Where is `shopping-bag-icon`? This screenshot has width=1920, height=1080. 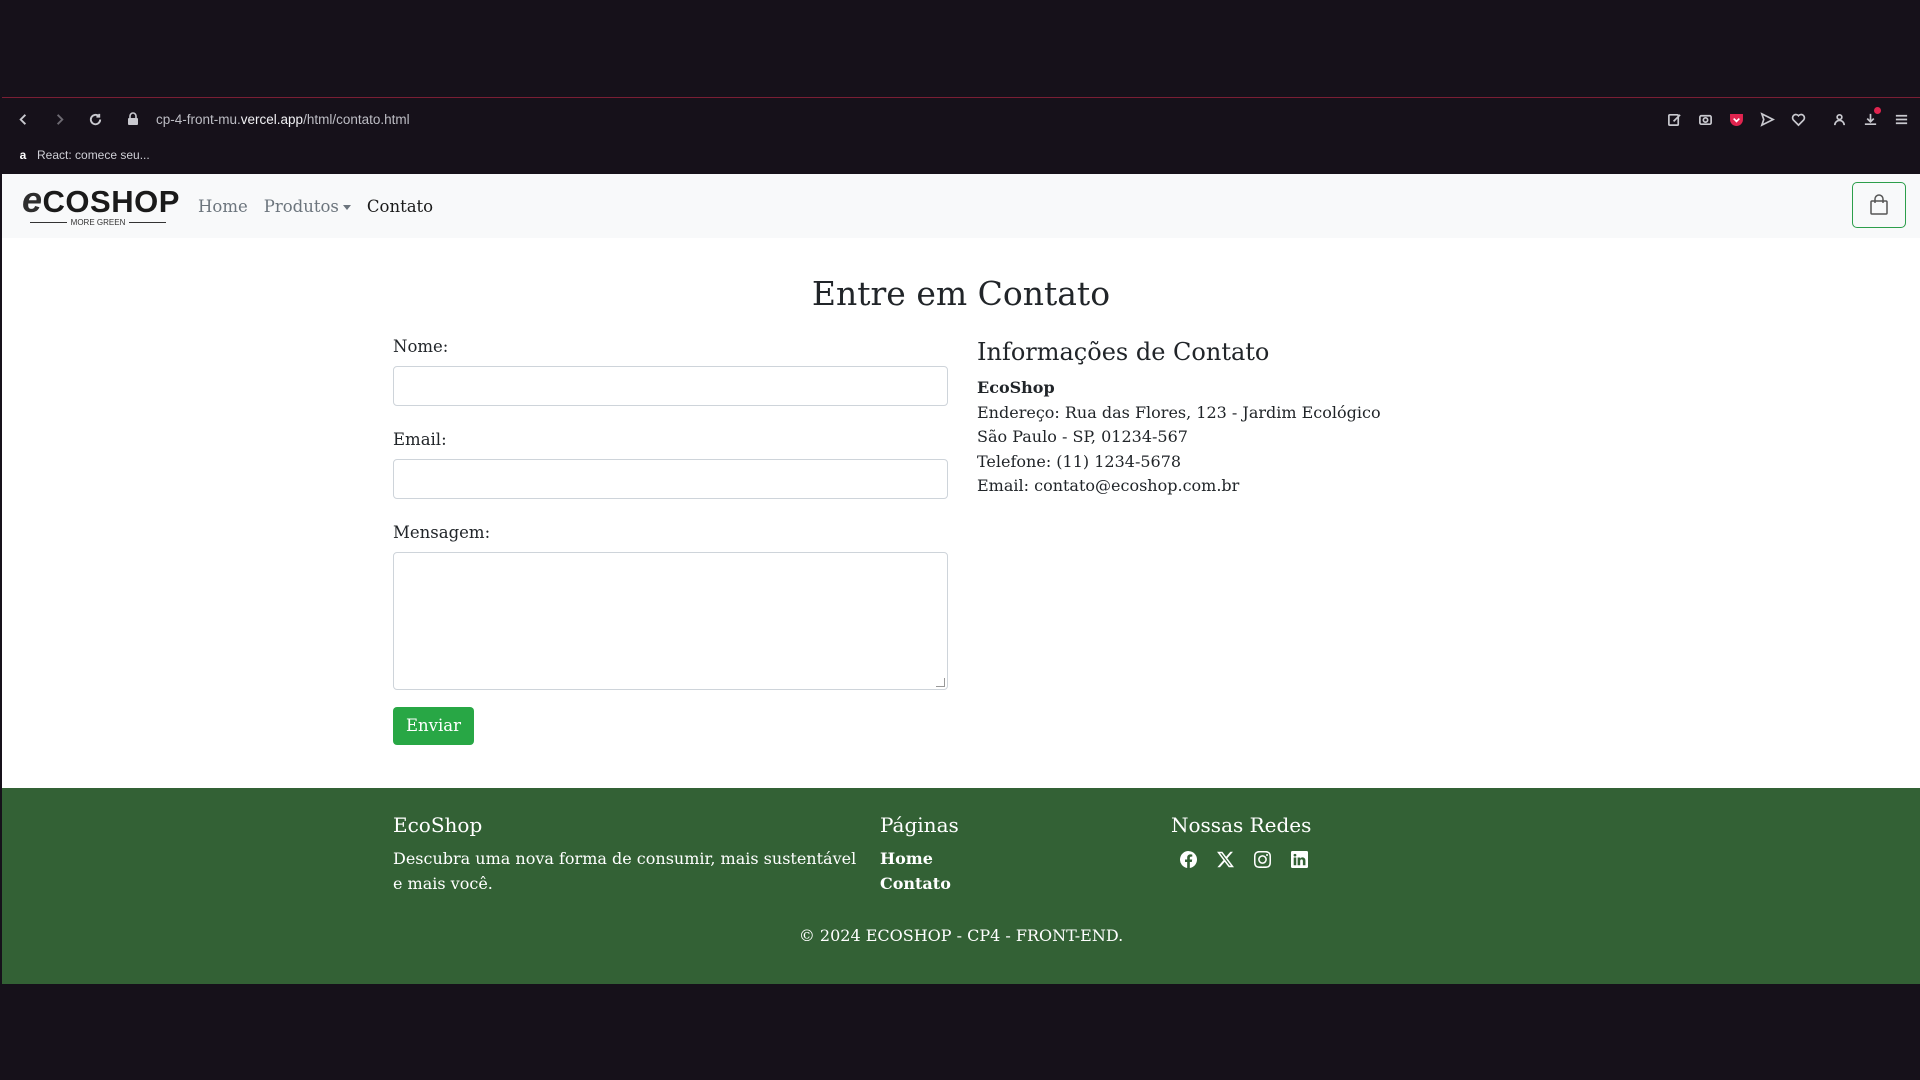
shopping-bag-icon is located at coordinates (1879, 204).